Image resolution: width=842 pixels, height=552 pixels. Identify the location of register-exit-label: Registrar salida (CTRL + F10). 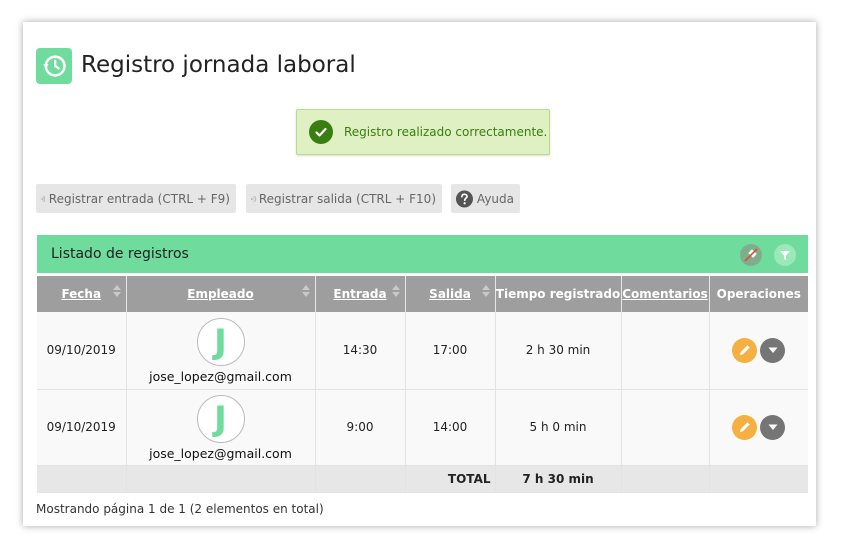
(347, 198).